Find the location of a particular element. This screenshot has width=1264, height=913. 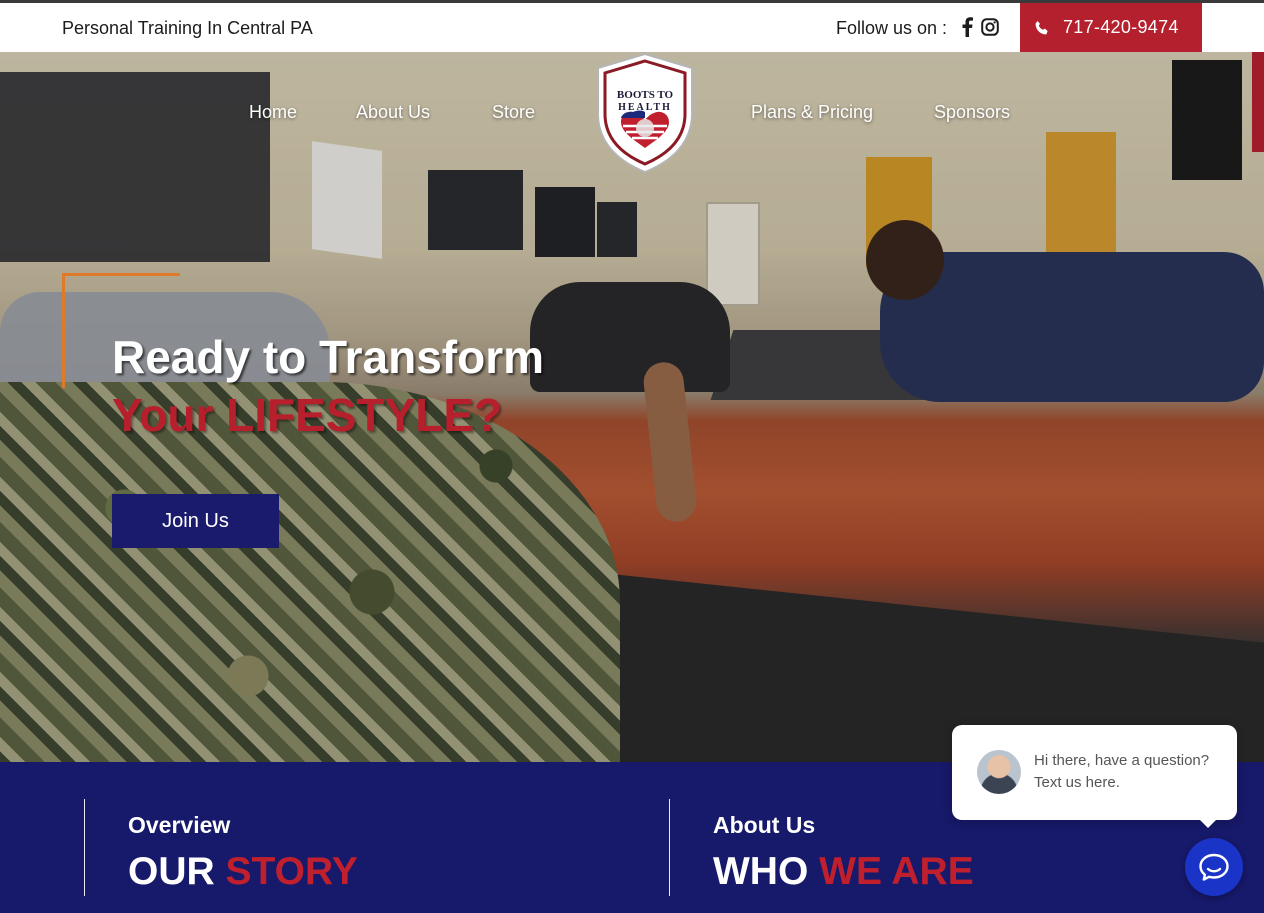

instagram-icon is located at coordinates (990, 27).